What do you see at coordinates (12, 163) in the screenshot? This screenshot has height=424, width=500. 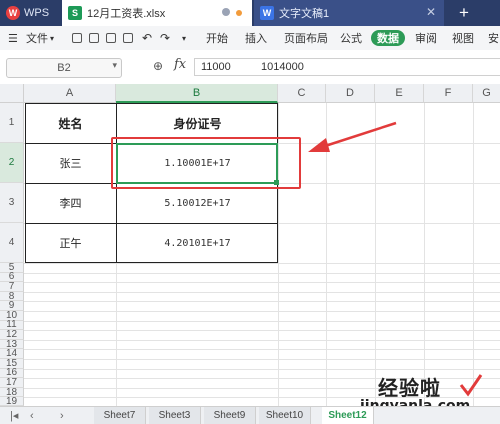 I see `row-header-2: 2` at bounding box center [12, 163].